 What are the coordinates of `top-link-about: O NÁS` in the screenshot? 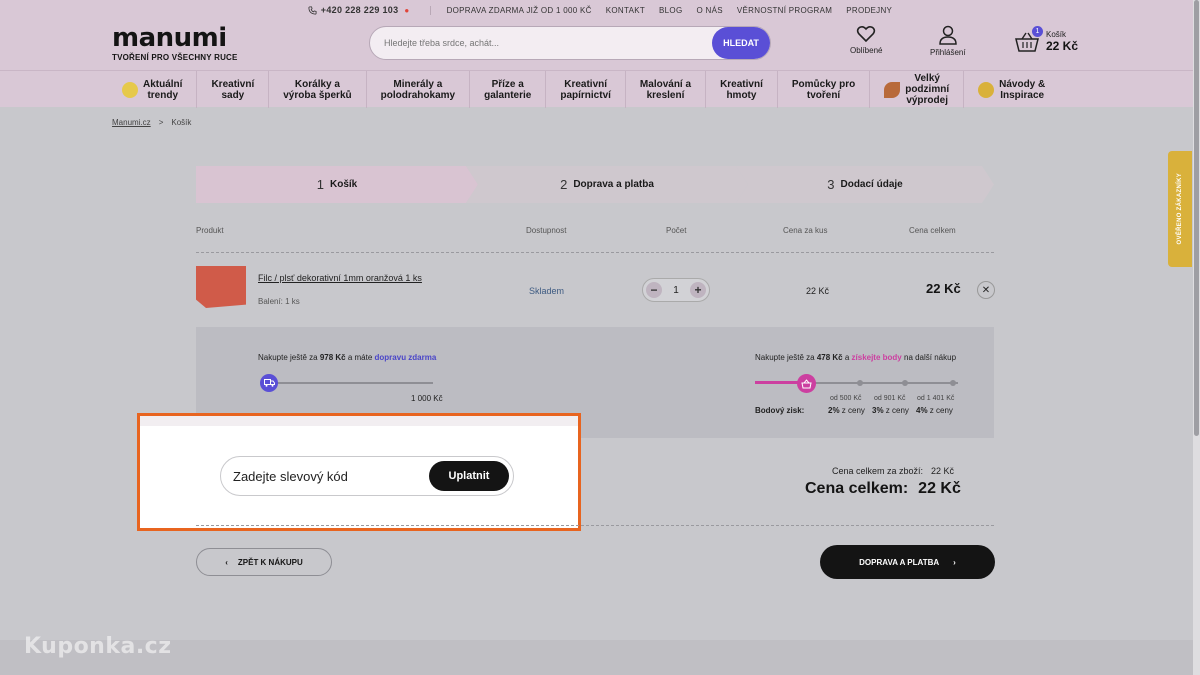 It's located at (709, 10).